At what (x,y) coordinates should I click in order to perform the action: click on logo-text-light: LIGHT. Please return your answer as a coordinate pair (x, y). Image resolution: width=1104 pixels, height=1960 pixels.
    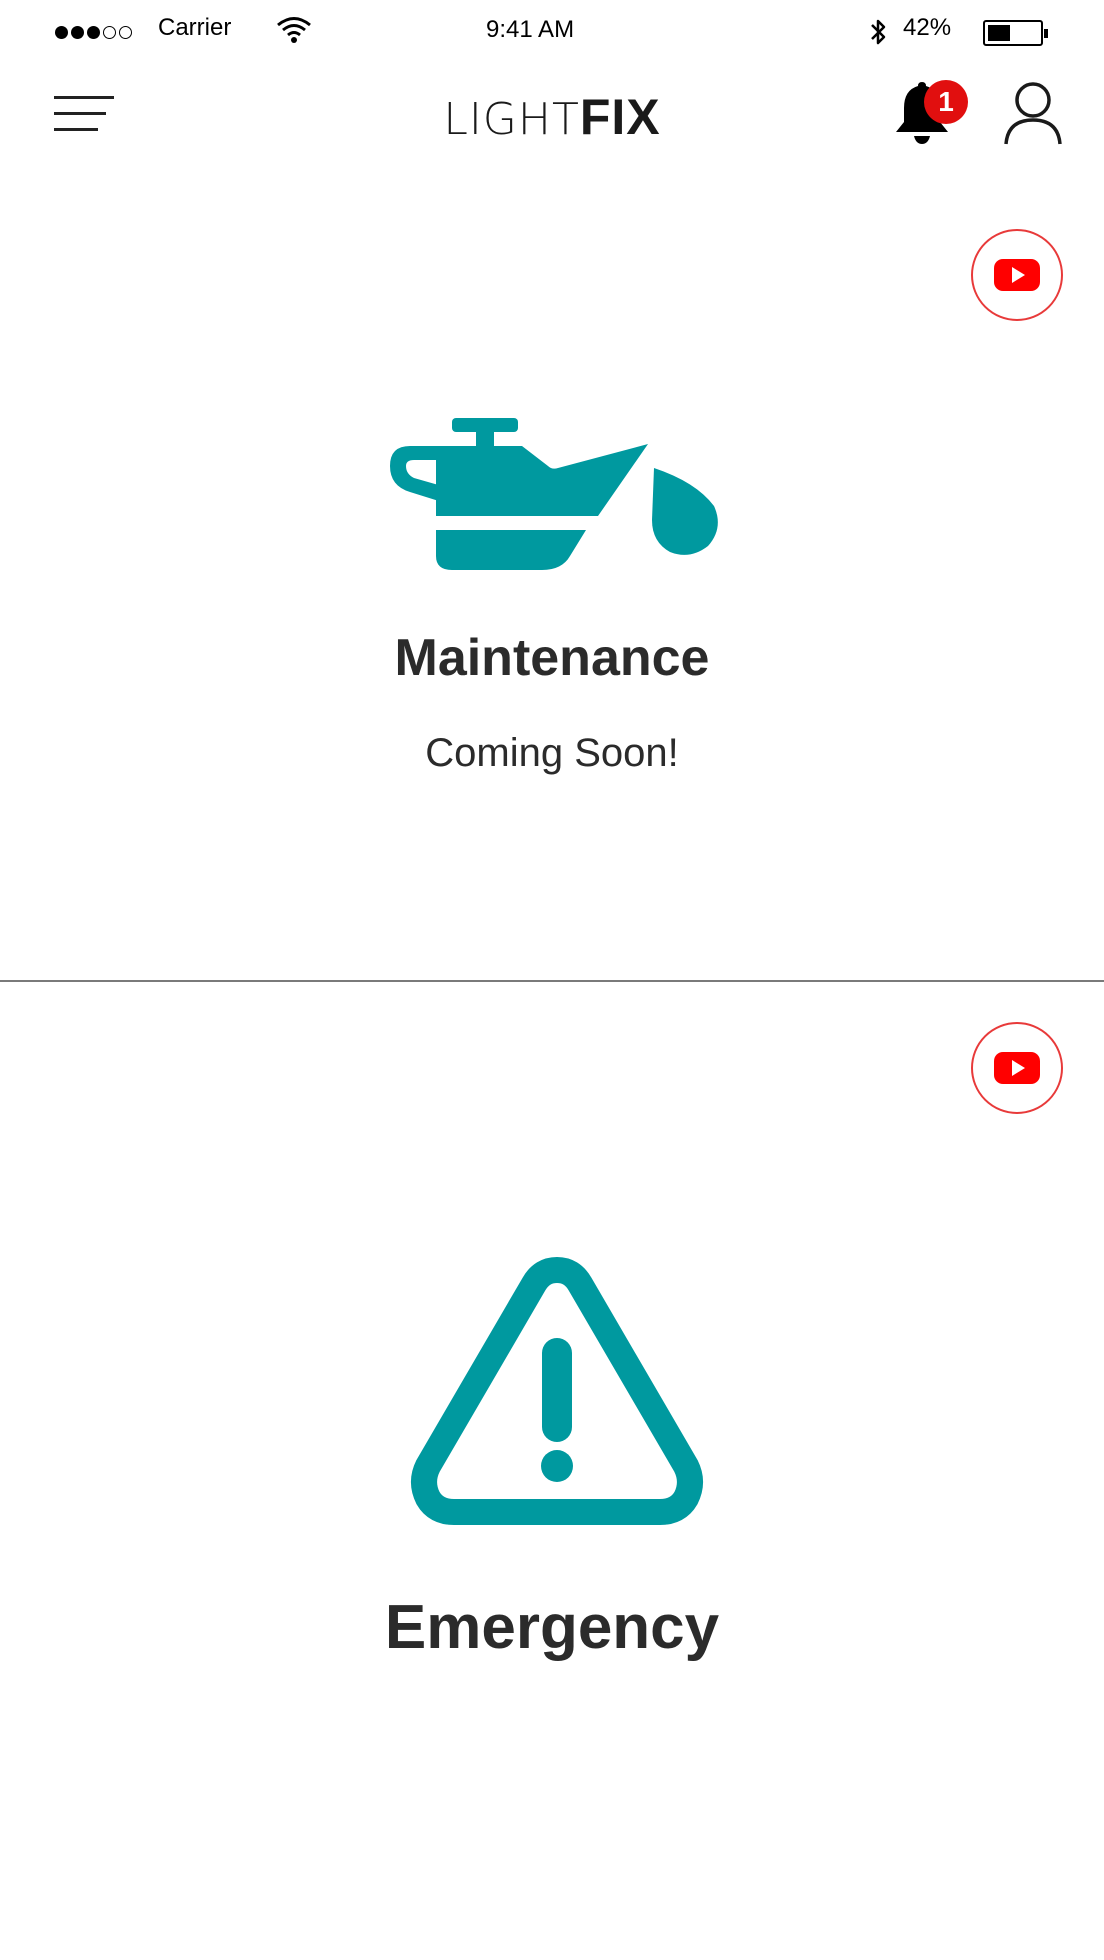
    Looking at the image, I should click on (511, 119).